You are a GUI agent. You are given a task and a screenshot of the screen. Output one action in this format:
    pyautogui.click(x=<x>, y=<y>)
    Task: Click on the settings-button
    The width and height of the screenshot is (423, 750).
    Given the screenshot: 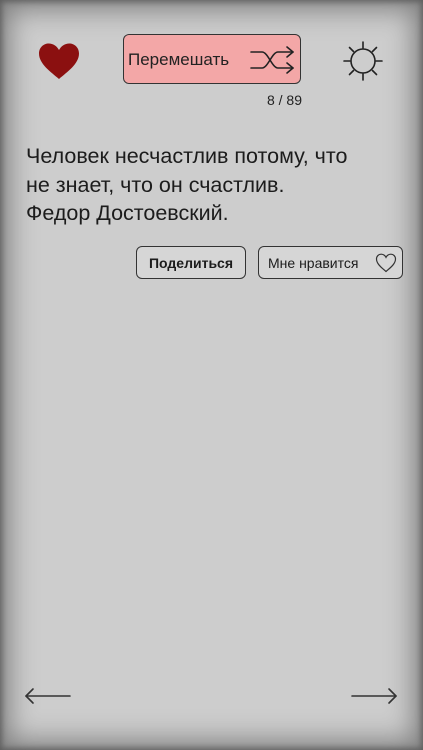 What is the action you would take?
    pyautogui.click(x=363, y=61)
    